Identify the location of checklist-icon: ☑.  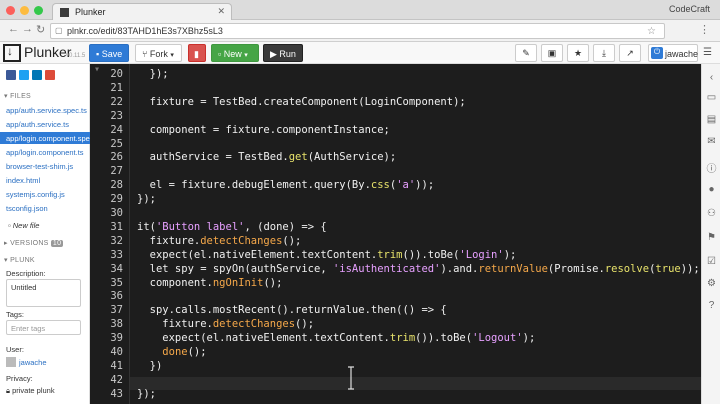
(711, 261).